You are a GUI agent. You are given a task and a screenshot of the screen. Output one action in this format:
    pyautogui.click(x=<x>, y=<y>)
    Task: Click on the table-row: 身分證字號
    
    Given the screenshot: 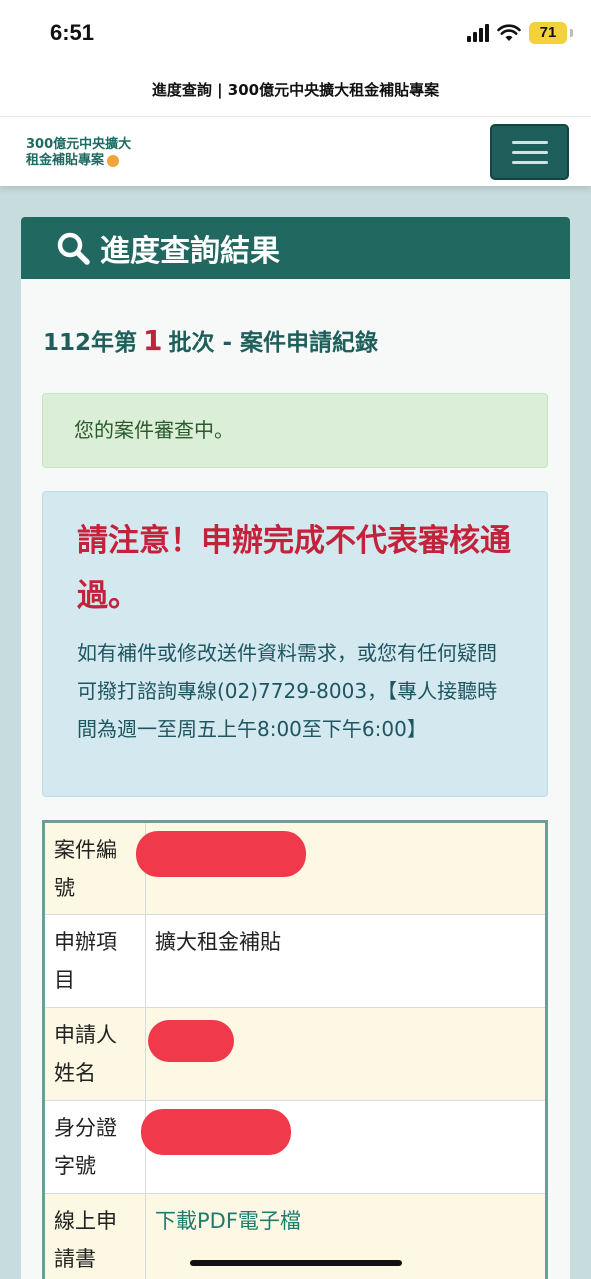 What is the action you would take?
    pyautogui.click(x=295, y=1147)
    